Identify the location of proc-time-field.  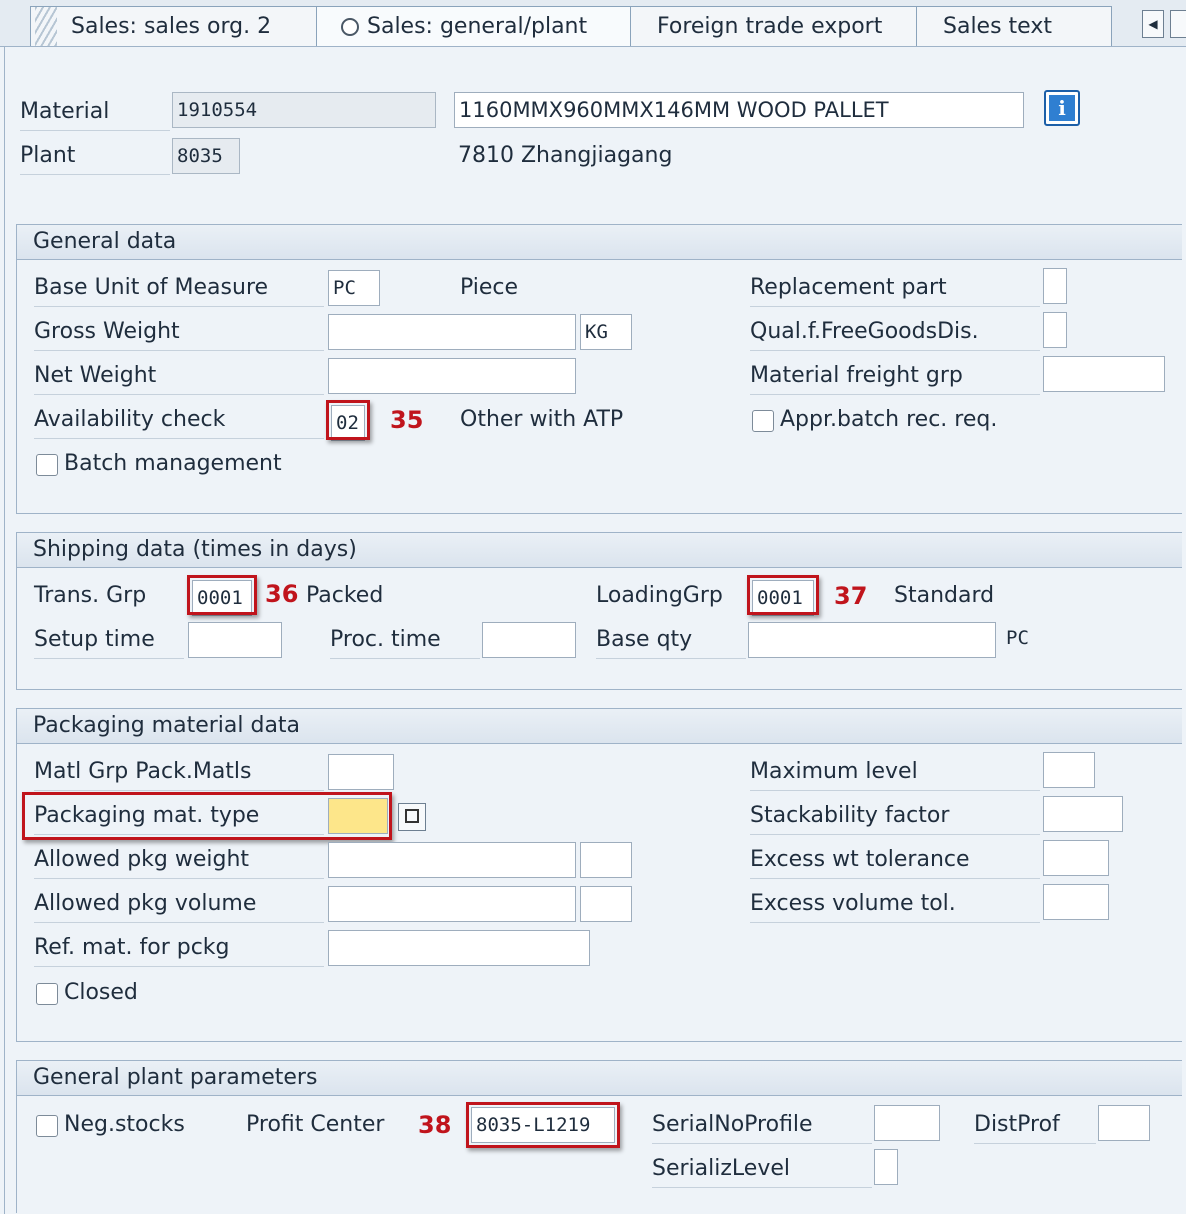
(529, 640).